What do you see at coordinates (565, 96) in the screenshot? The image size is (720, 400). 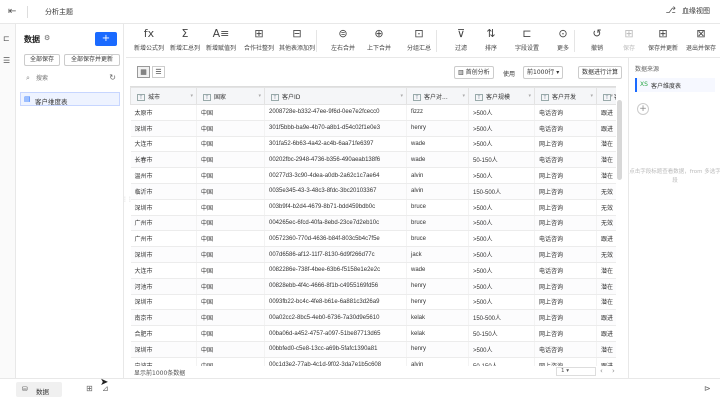 I see `column-header: T 客户开发 ▾` at bounding box center [565, 96].